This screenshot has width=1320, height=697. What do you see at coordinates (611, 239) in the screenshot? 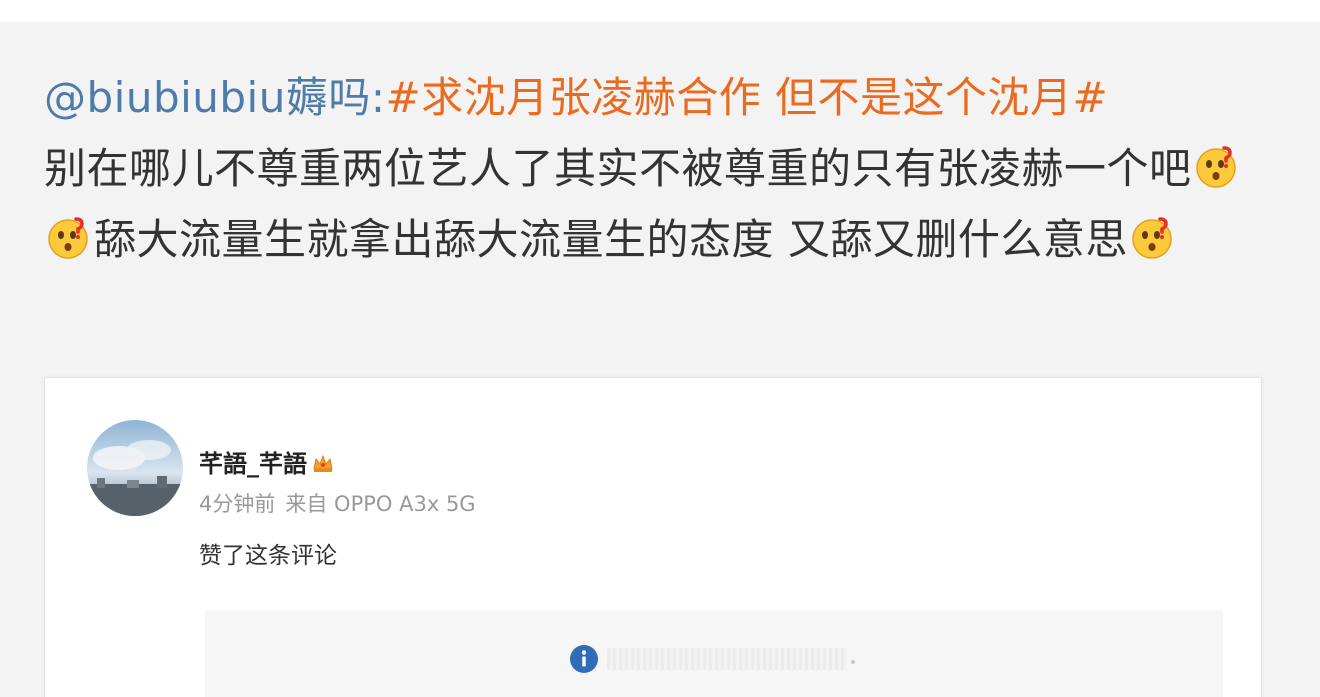
I see `post-body-part2: 舔大流量生就拿出舔大流量生的态度 又舔又删什么意思` at bounding box center [611, 239].